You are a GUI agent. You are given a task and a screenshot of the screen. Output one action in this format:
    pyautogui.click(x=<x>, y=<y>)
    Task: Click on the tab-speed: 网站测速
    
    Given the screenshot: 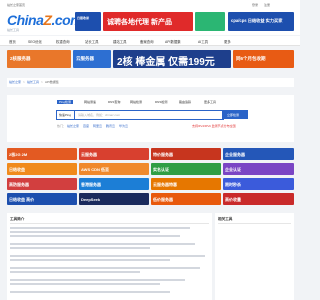 What is the action you would take?
    pyautogui.click(x=90, y=102)
    